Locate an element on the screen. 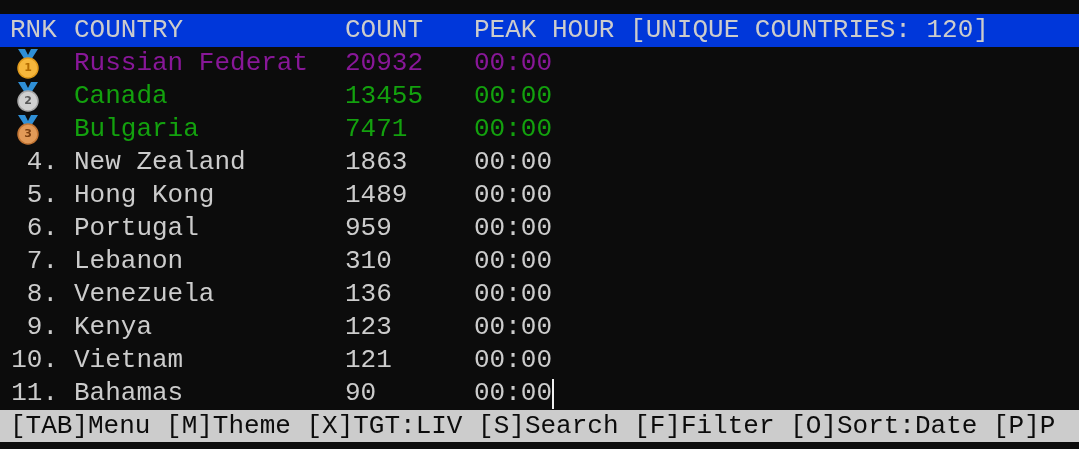 This screenshot has height=449, width=1079. shortcut-hints: [TAB]Menu [M]Theme [X]TGT:LIV [S]Search [F]Filter [O]Sort:Date [P]P is located at coordinates (533, 426).